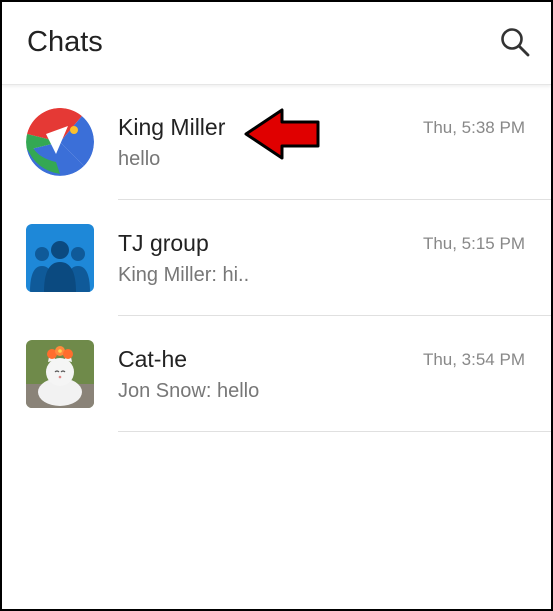 The height and width of the screenshot is (611, 553). What do you see at coordinates (473, 243) in the screenshot?
I see `chat-time: Thu, 5:15 PM` at bounding box center [473, 243].